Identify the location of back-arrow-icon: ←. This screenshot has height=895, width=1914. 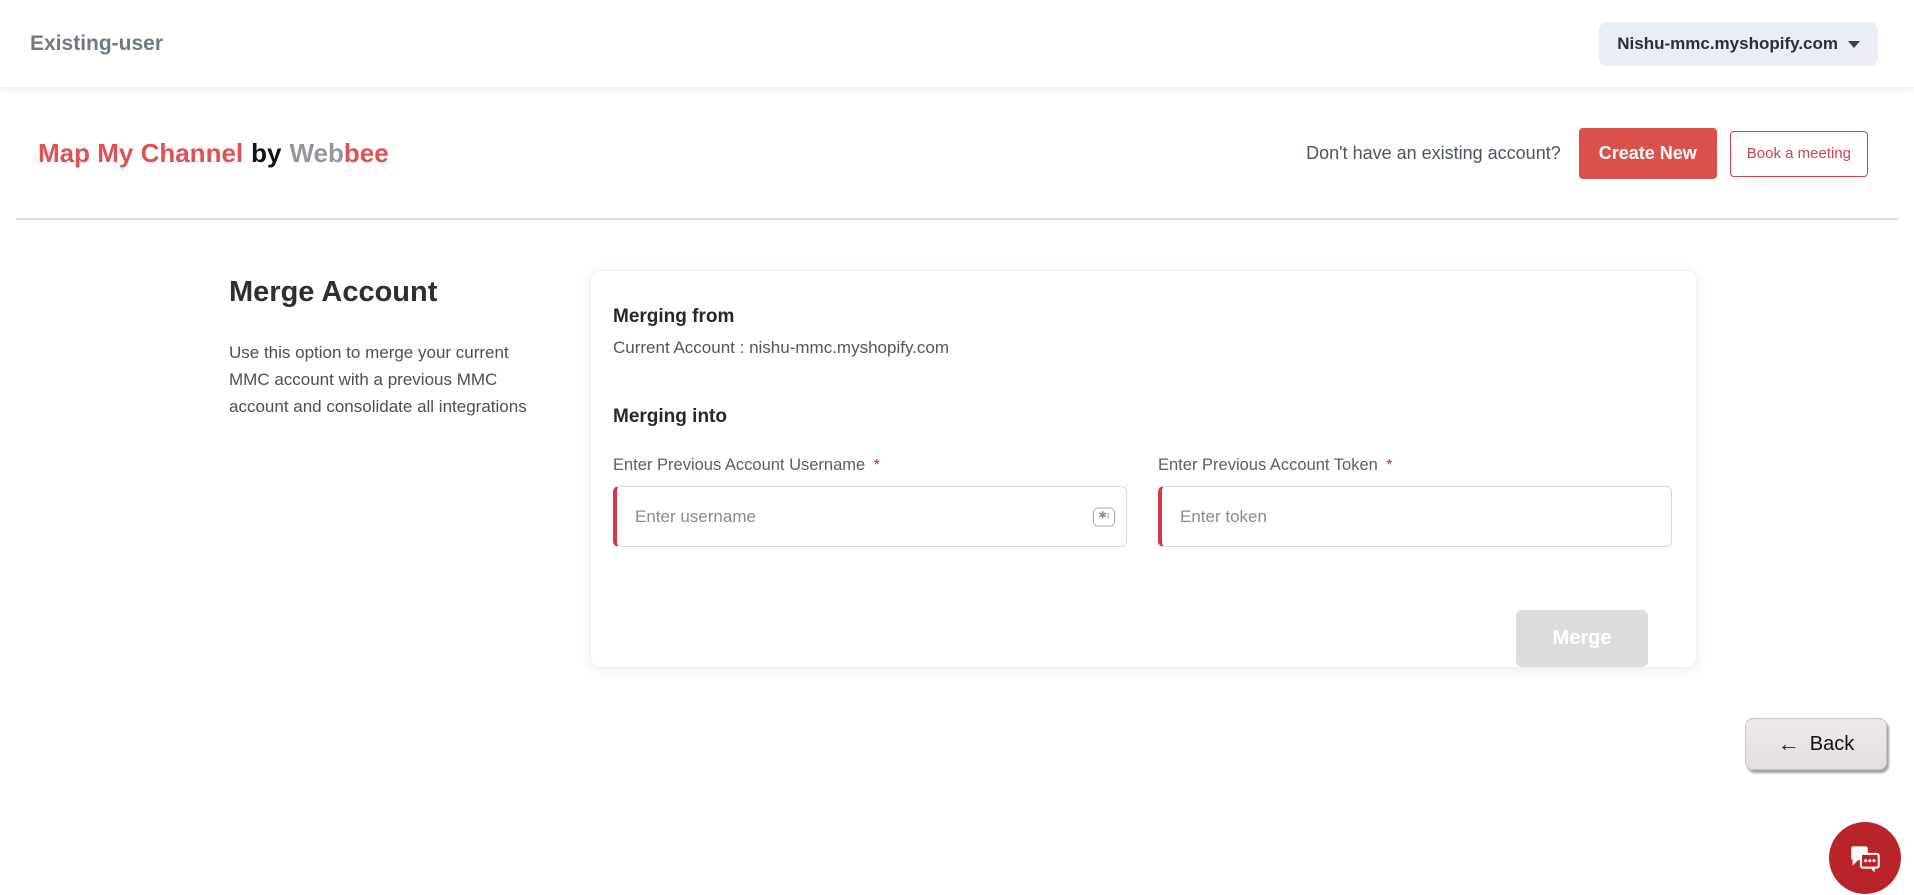
(1788, 743).